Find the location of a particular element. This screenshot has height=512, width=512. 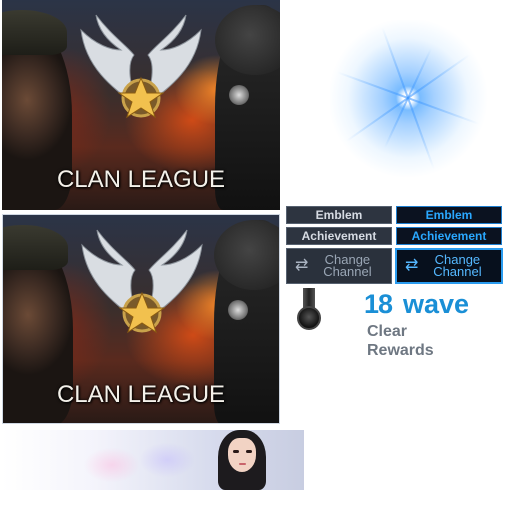

change-channel-button-active: ⇄ Change Channel is located at coordinates (449, 266).